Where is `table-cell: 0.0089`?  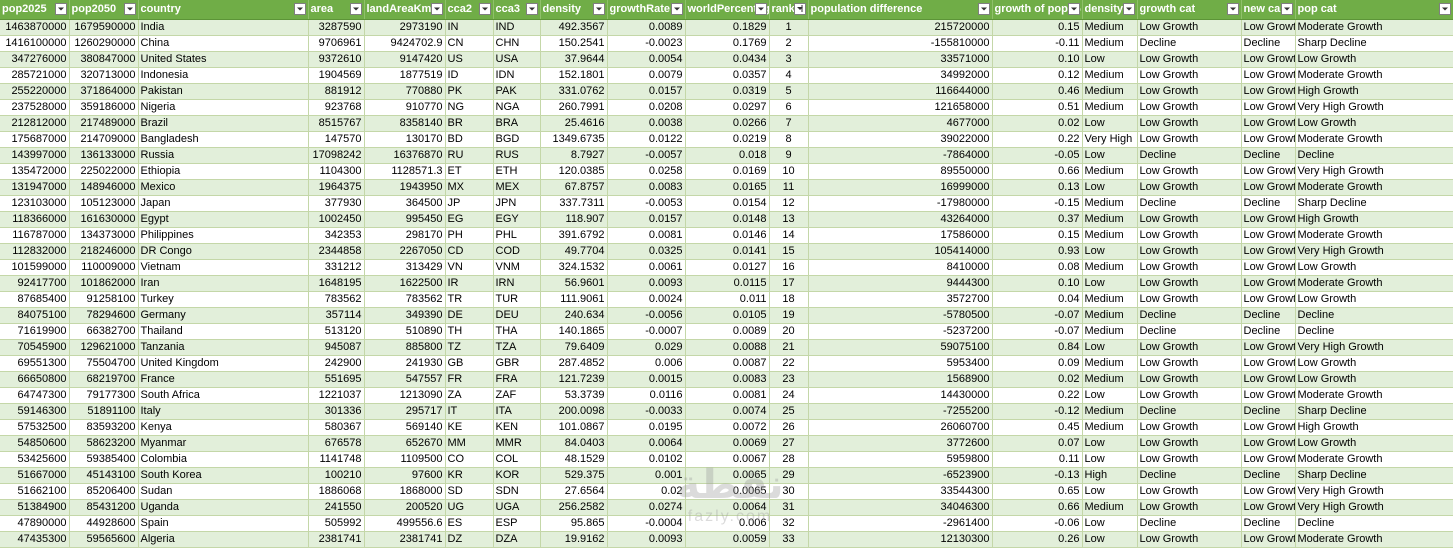
table-cell: 0.0089 is located at coordinates (646, 27).